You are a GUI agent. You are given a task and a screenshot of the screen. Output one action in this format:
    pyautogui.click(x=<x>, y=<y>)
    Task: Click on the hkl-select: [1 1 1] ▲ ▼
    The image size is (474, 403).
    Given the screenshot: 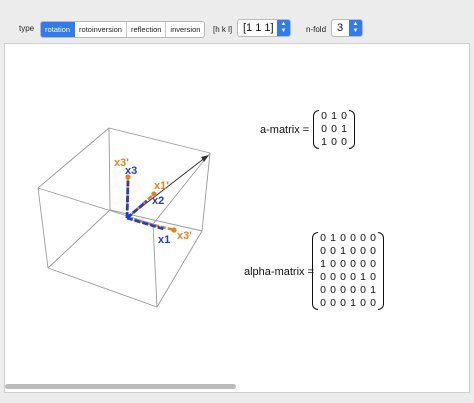 What is the action you would take?
    pyautogui.click(x=264, y=28)
    